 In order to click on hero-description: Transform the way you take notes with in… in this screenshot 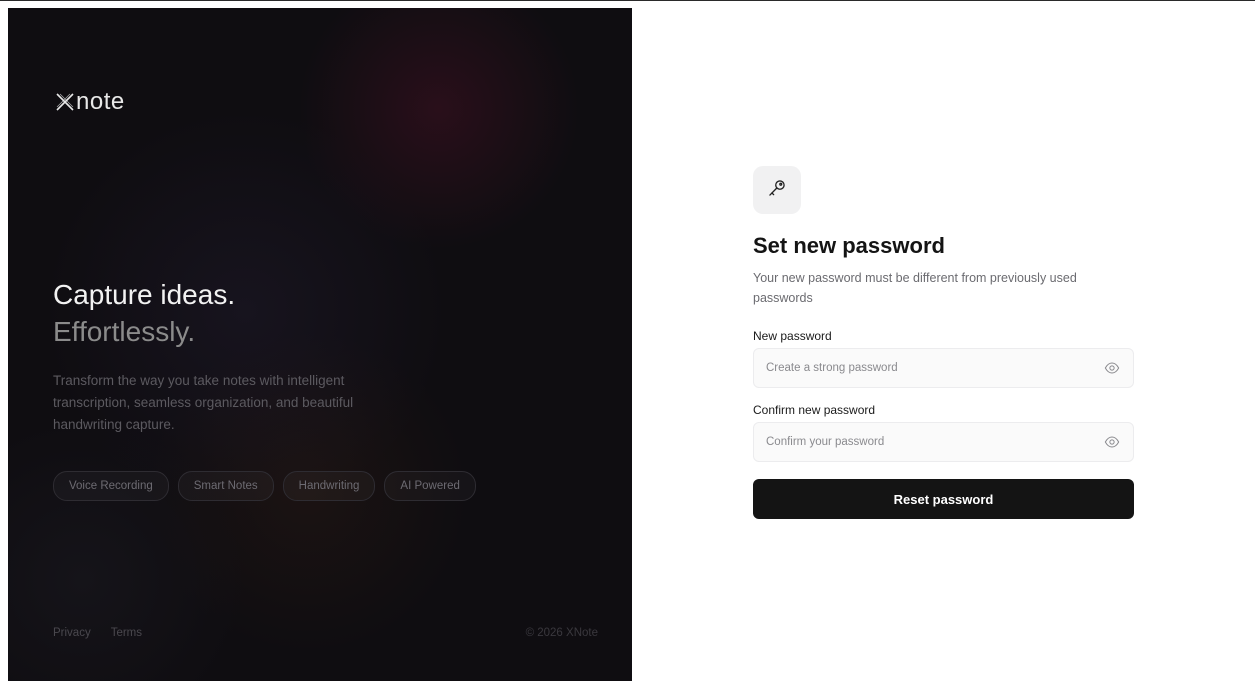, I will do `click(203, 402)`.